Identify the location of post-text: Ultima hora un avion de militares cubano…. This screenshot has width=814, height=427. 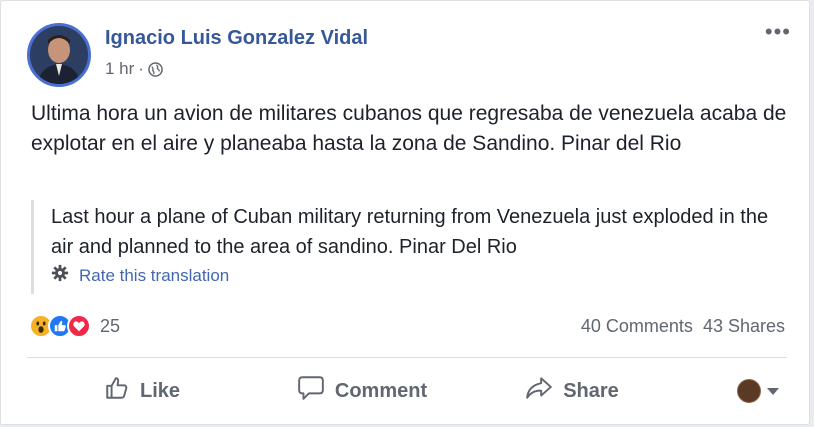
(409, 128).